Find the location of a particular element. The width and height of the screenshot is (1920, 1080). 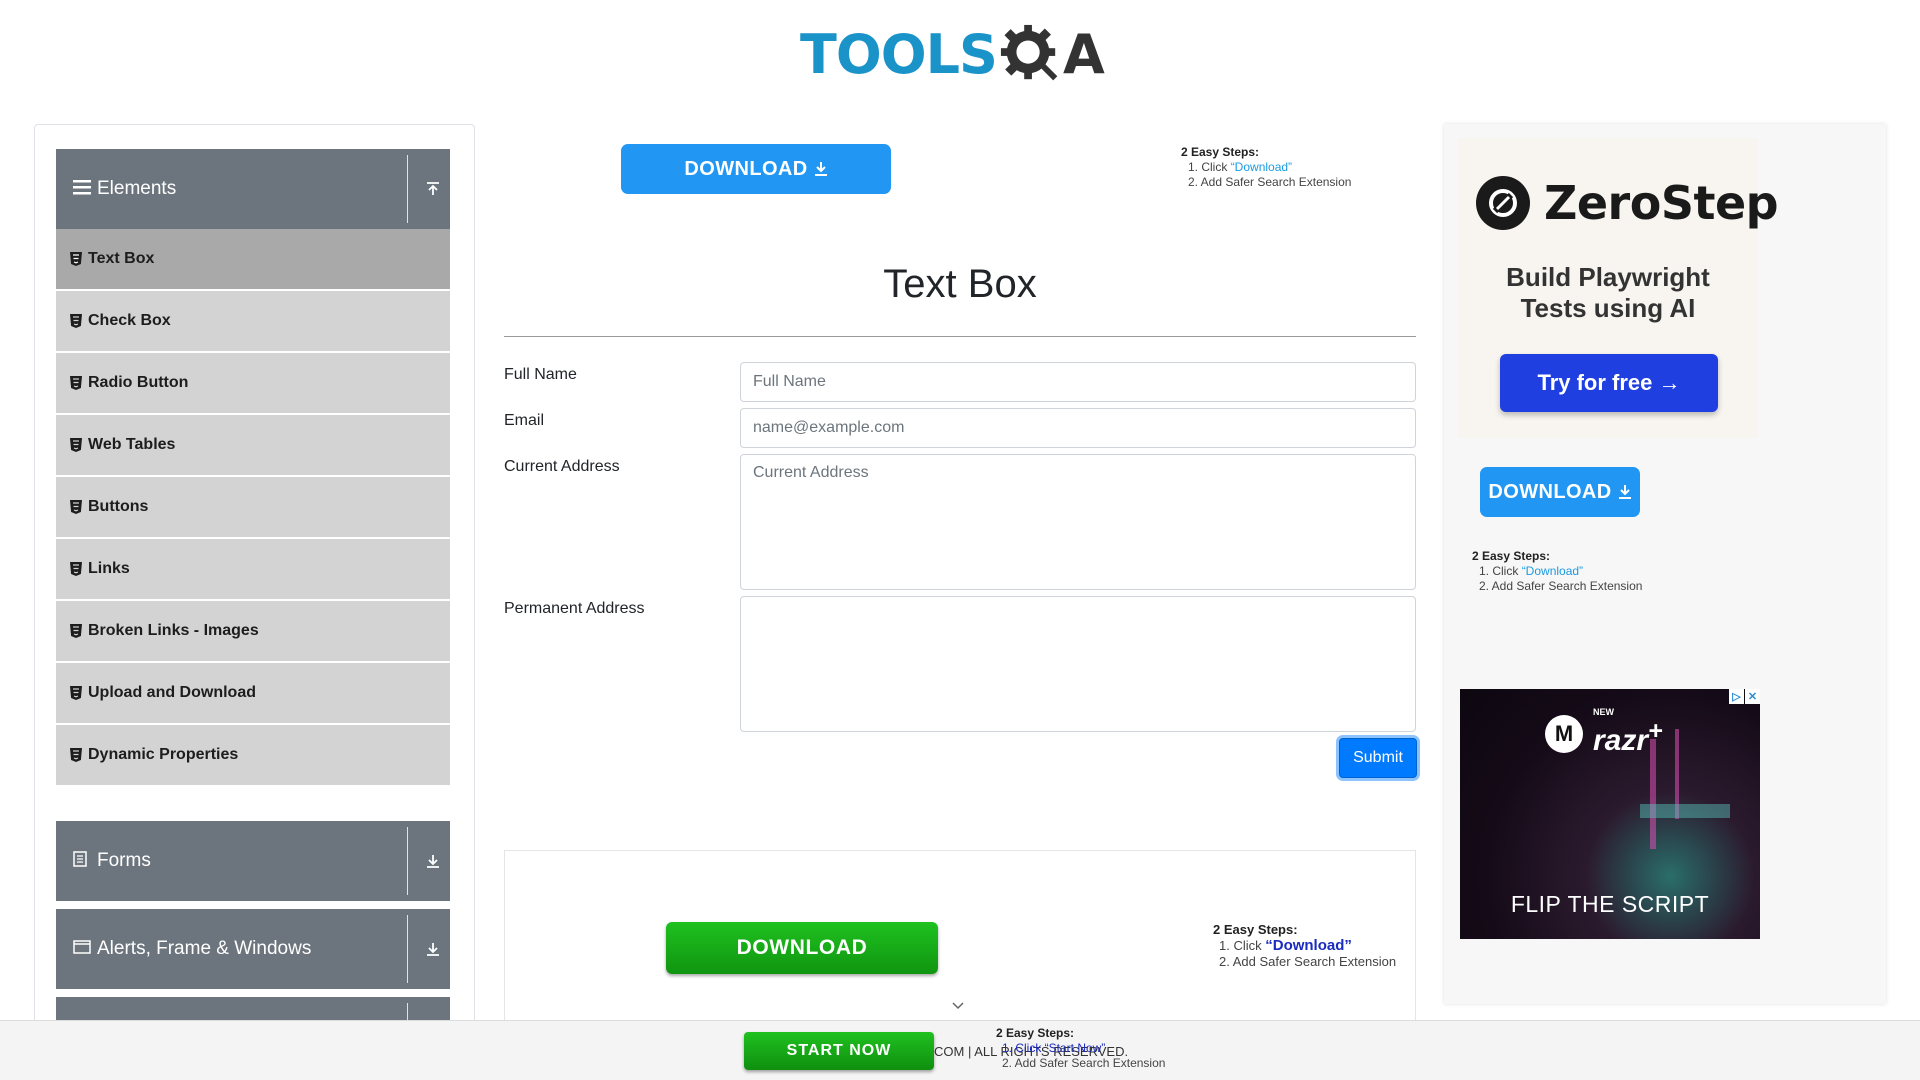

adchoices-icon: ▷ is located at coordinates (1736, 696).